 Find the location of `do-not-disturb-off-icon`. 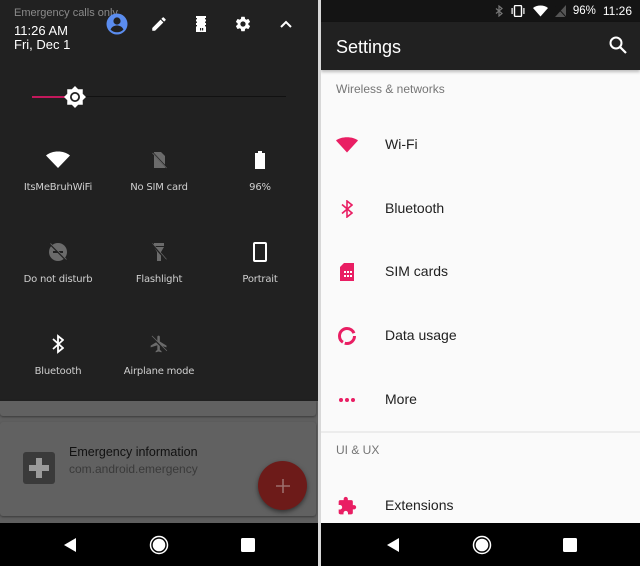

do-not-disturb-off-icon is located at coordinates (58, 252).